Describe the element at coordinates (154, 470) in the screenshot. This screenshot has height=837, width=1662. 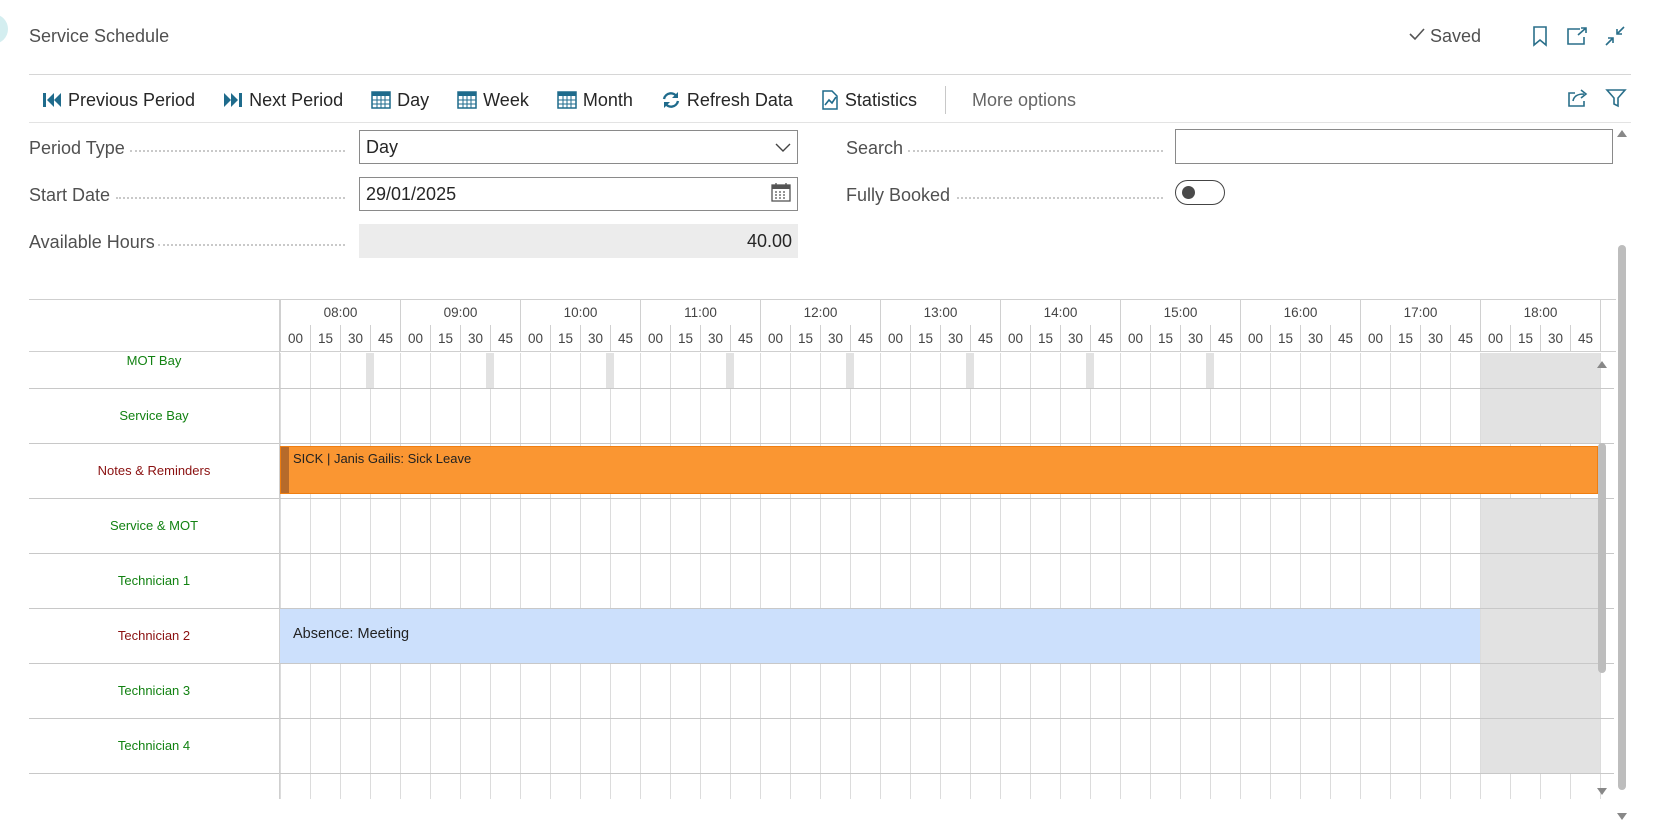
I see `row-label: Notes & Reminders` at that location.